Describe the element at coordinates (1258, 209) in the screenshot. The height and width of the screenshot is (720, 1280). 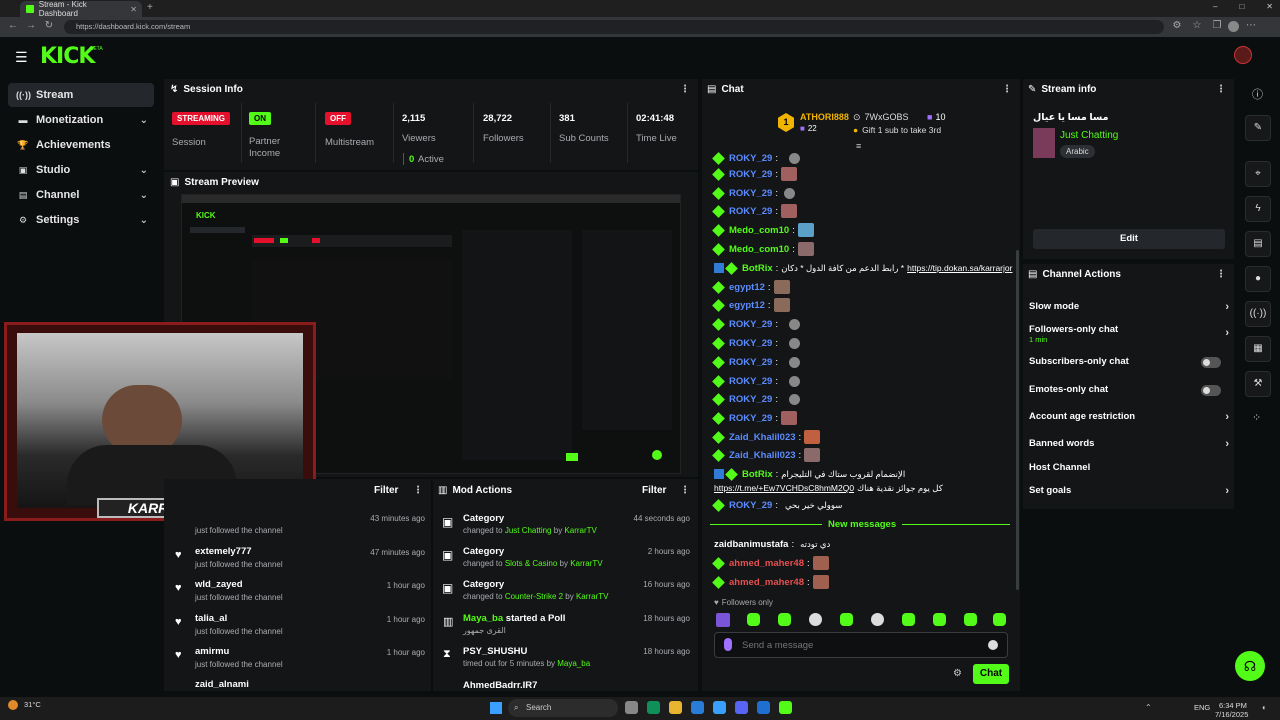
I see `lightning-icon: ϟ` at that location.